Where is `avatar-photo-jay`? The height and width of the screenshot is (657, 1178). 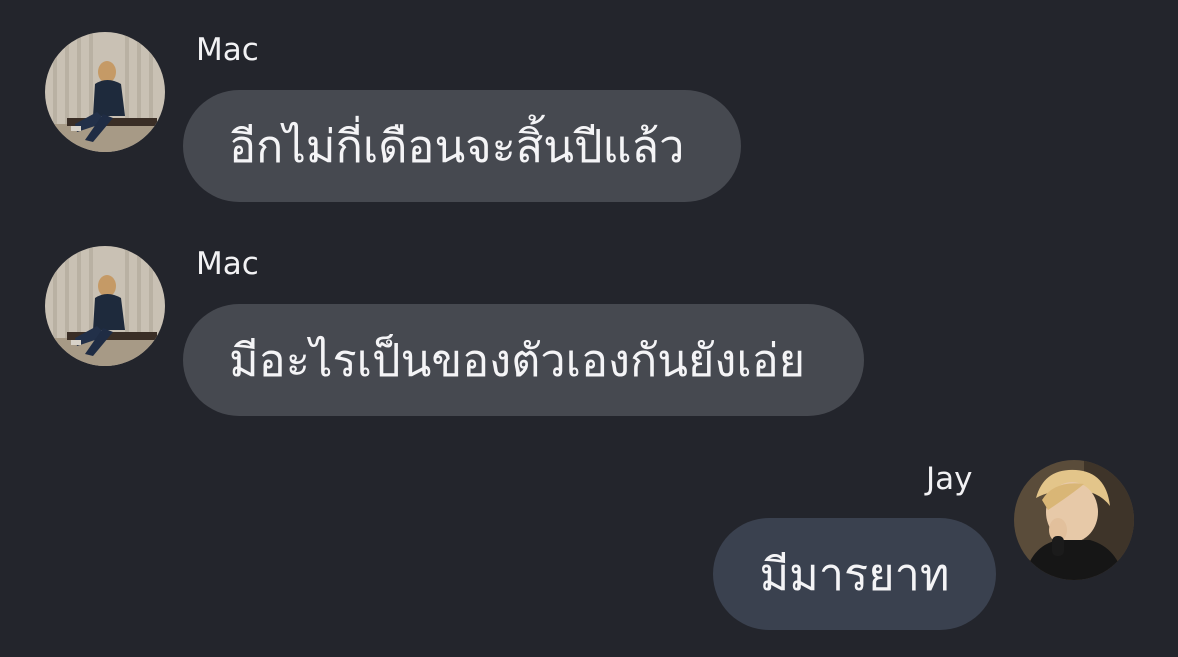 avatar-photo-jay is located at coordinates (1074, 520).